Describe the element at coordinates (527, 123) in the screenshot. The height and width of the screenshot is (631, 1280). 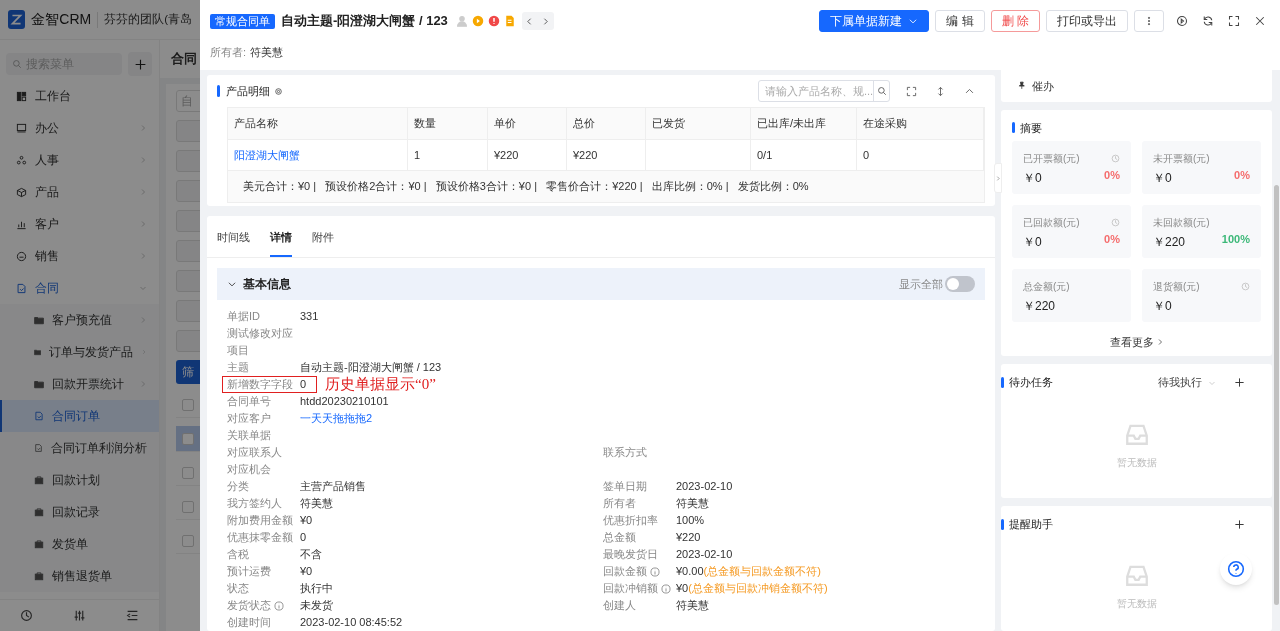
I see `column-header: 单价` at that location.